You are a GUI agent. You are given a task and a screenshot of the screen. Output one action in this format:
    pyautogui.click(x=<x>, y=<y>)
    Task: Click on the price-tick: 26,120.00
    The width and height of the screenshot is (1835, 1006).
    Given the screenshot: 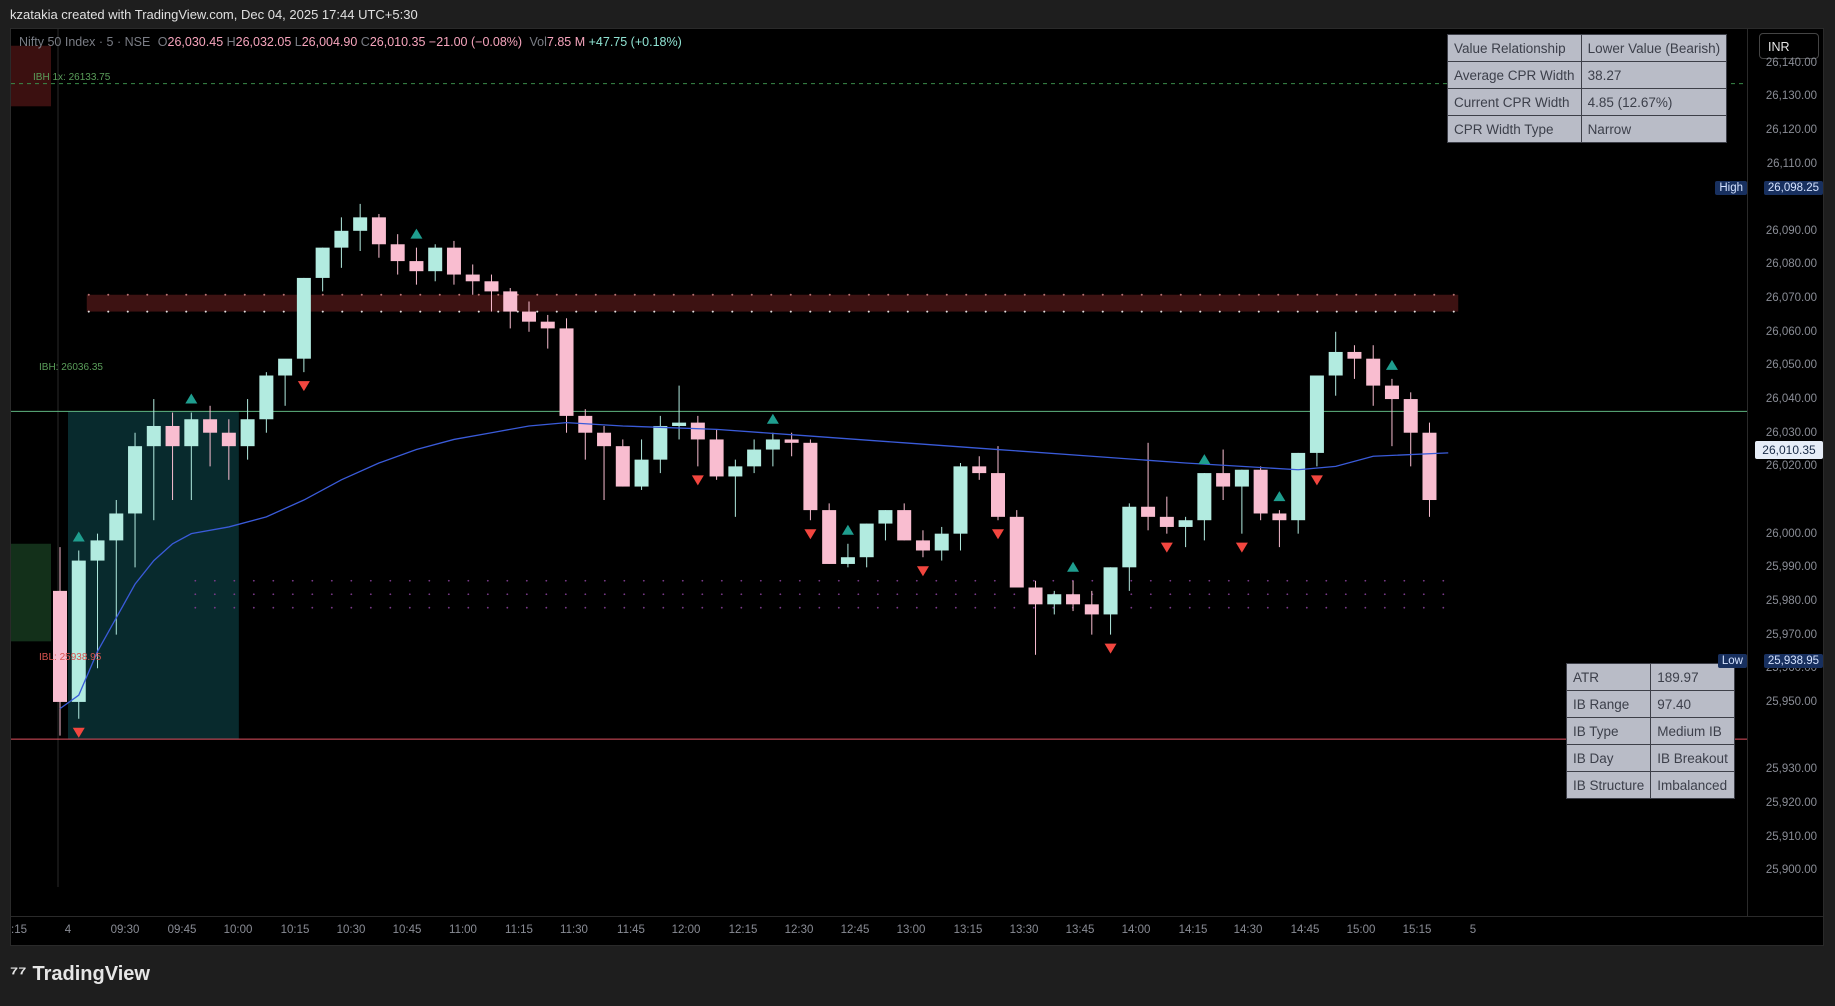 What is the action you would take?
    pyautogui.click(x=1791, y=129)
    